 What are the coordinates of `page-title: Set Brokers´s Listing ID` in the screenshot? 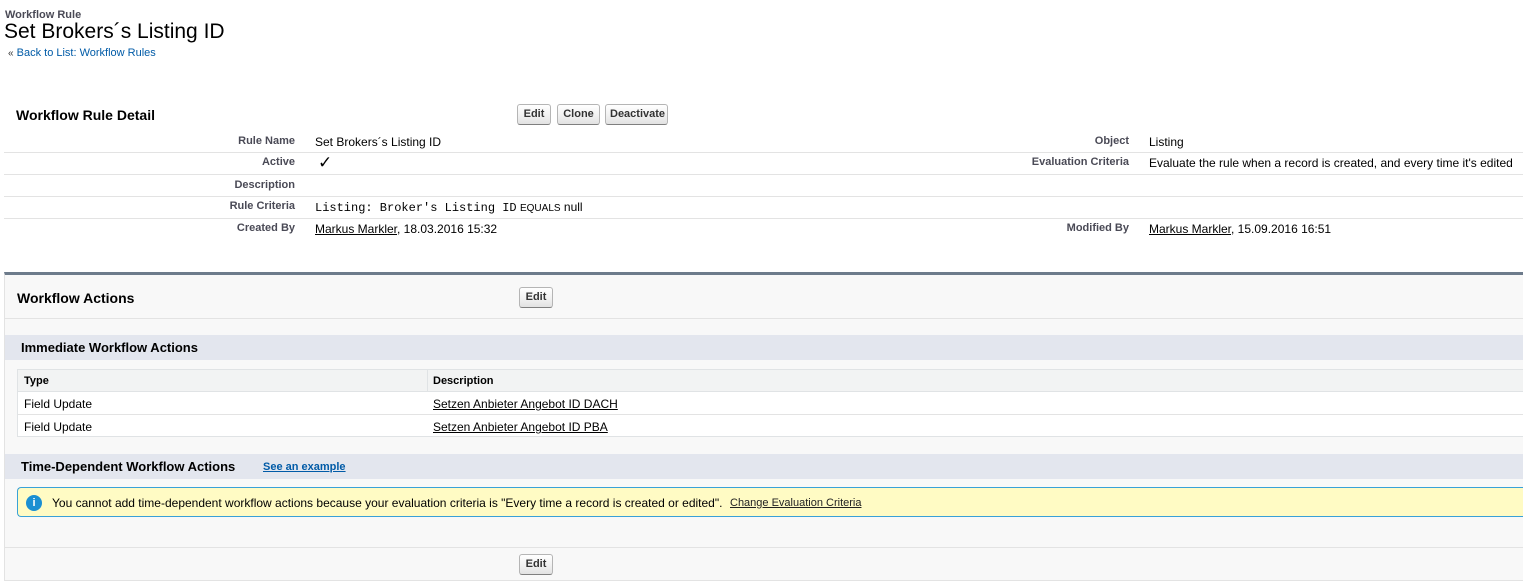 It's located at (114, 31).